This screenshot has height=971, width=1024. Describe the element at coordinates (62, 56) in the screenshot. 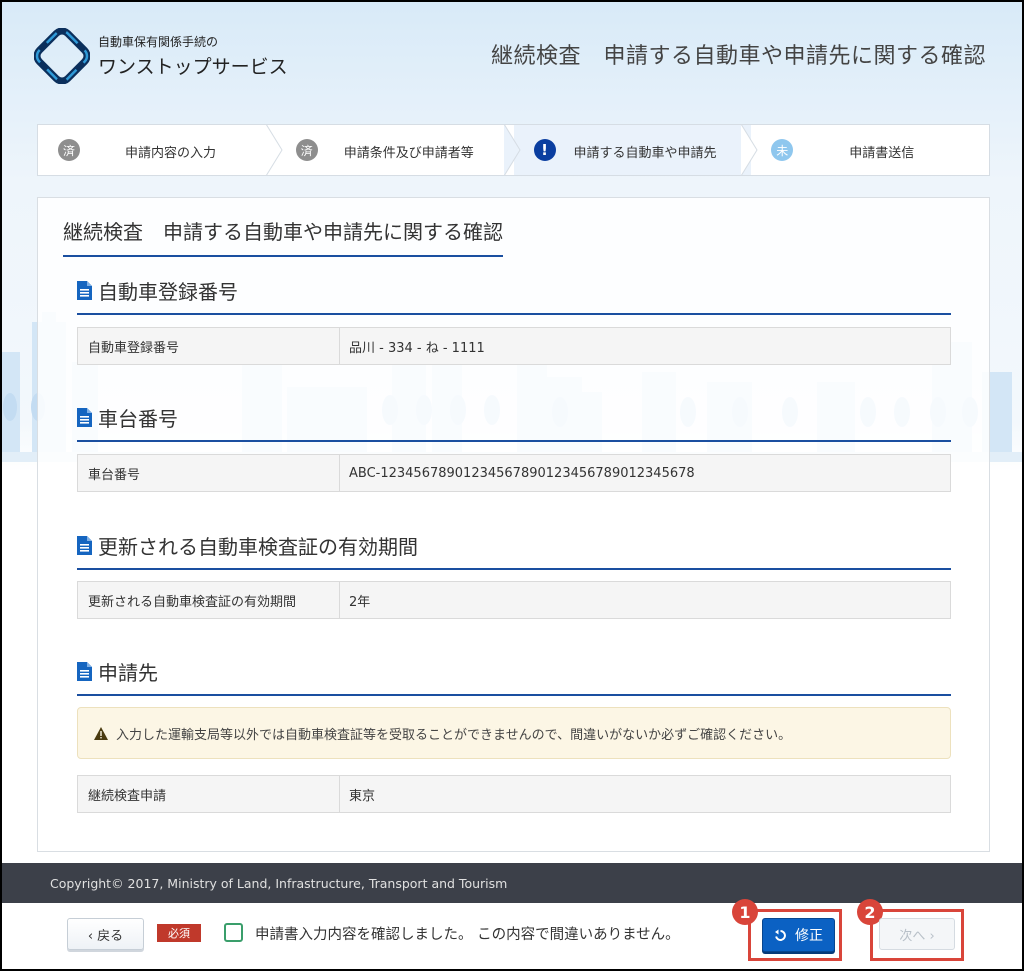

I see `logo-icon` at that location.